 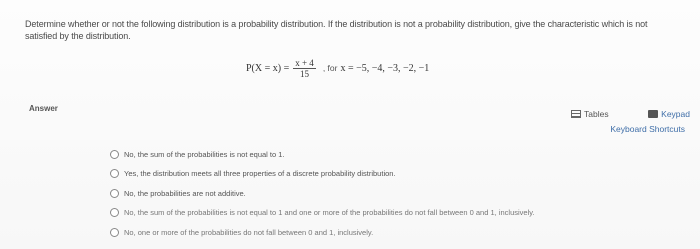 I want to click on answer-option: No, the probabilities are not additive., so click(x=322, y=193).